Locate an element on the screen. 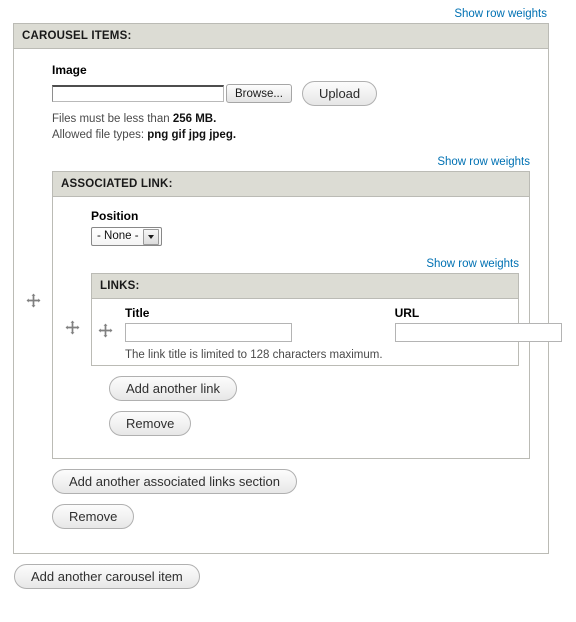 The image size is (576, 622). link-title-input is located at coordinates (208, 332).